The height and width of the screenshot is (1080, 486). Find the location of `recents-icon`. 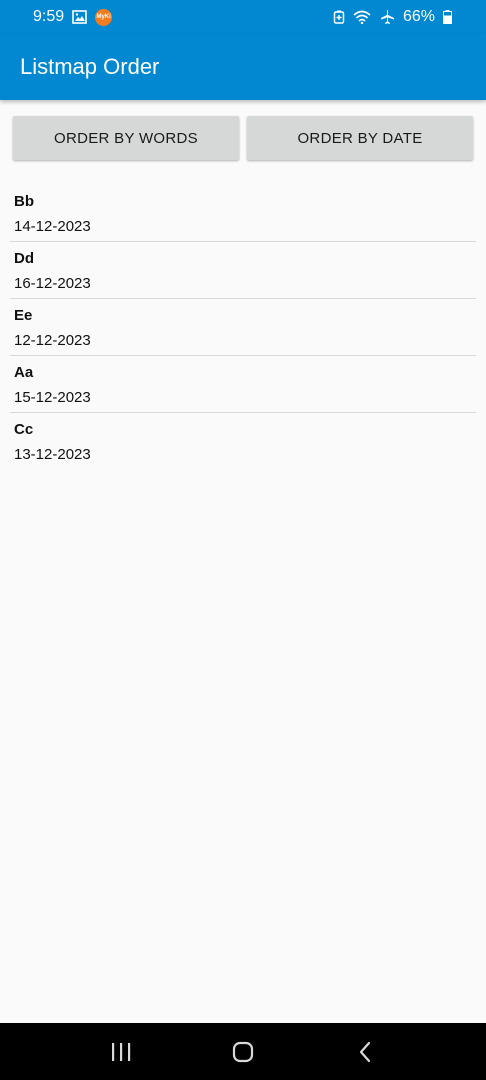

recents-icon is located at coordinates (121, 1052).